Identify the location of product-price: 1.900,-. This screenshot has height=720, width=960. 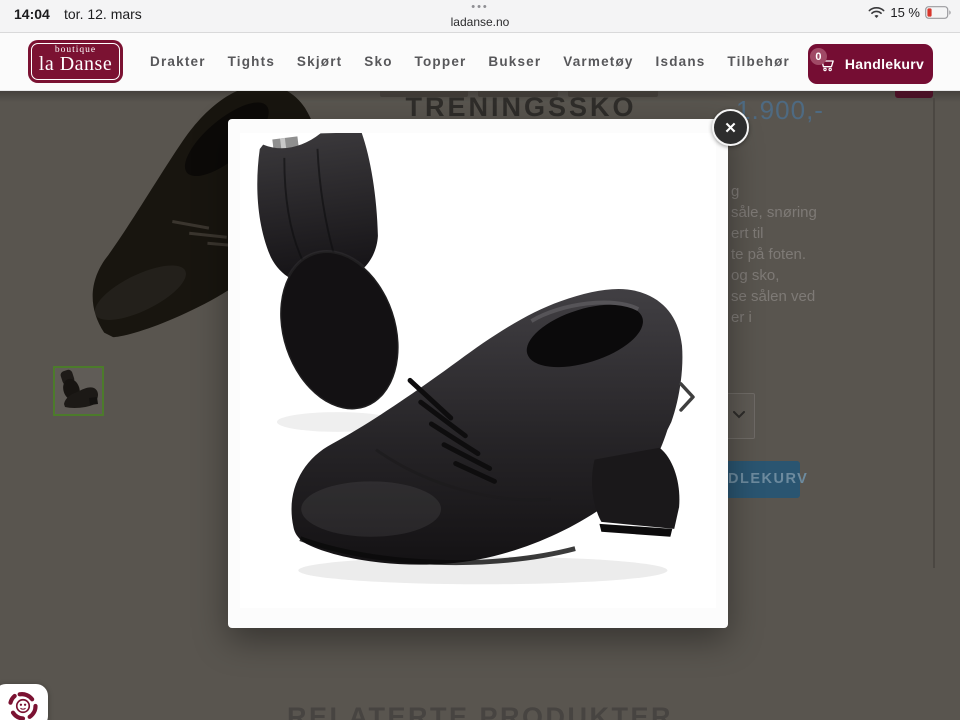
(780, 110).